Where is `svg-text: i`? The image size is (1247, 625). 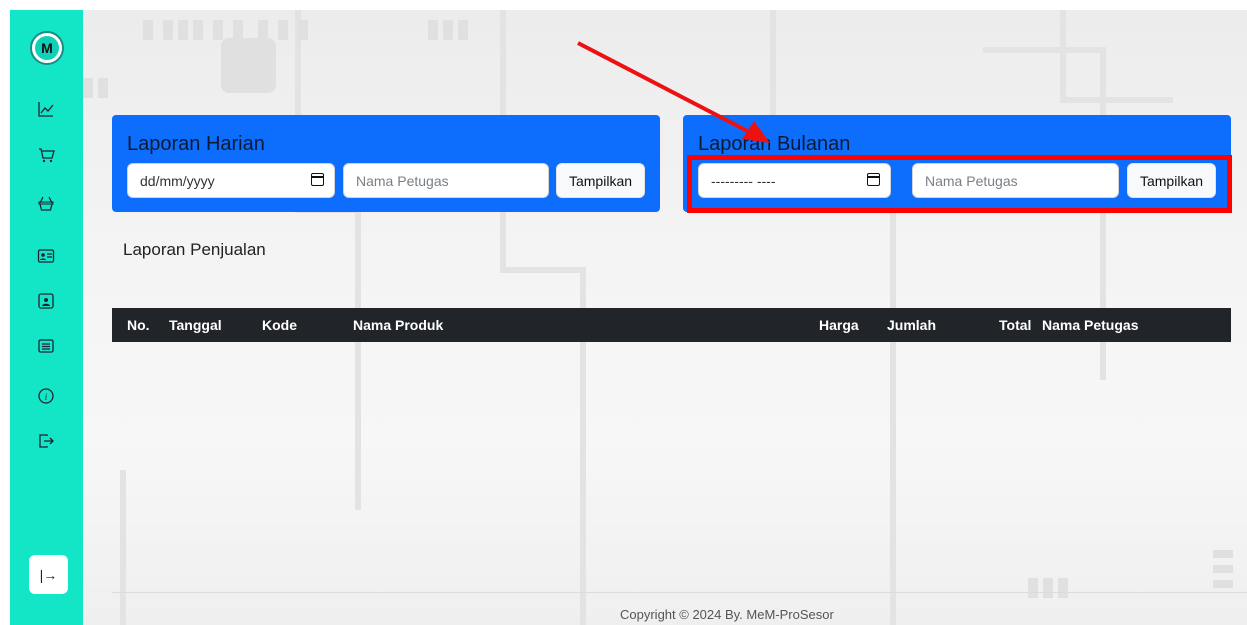 svg-text: i is located at coordinates (46, 397).